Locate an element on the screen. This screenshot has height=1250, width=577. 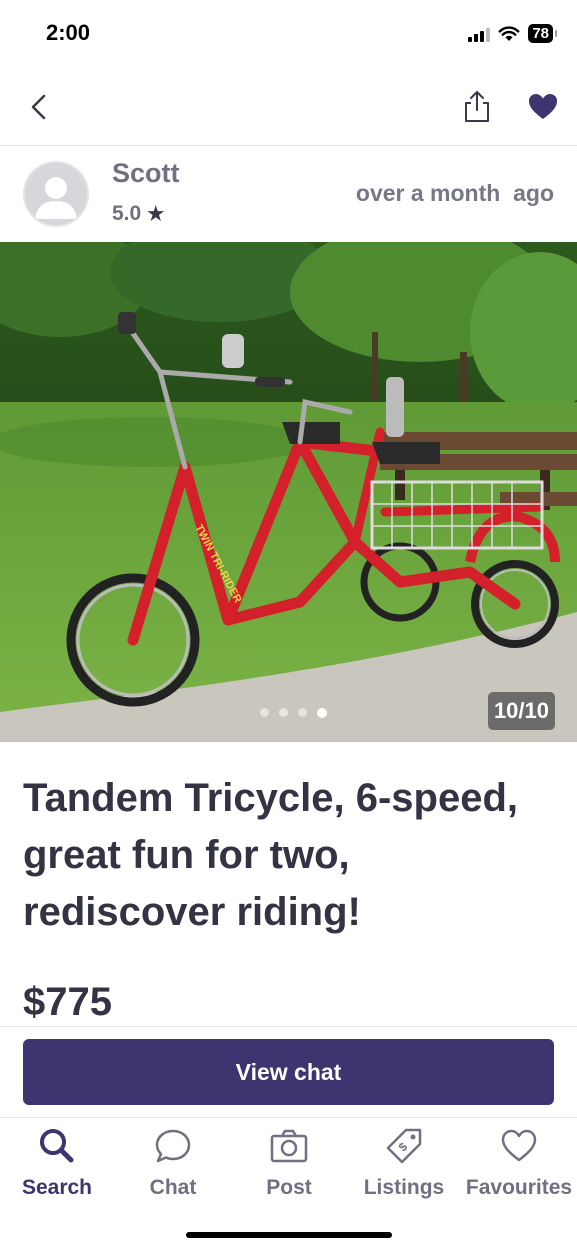
tab-label: Search is located at coordinates (57, 1187).